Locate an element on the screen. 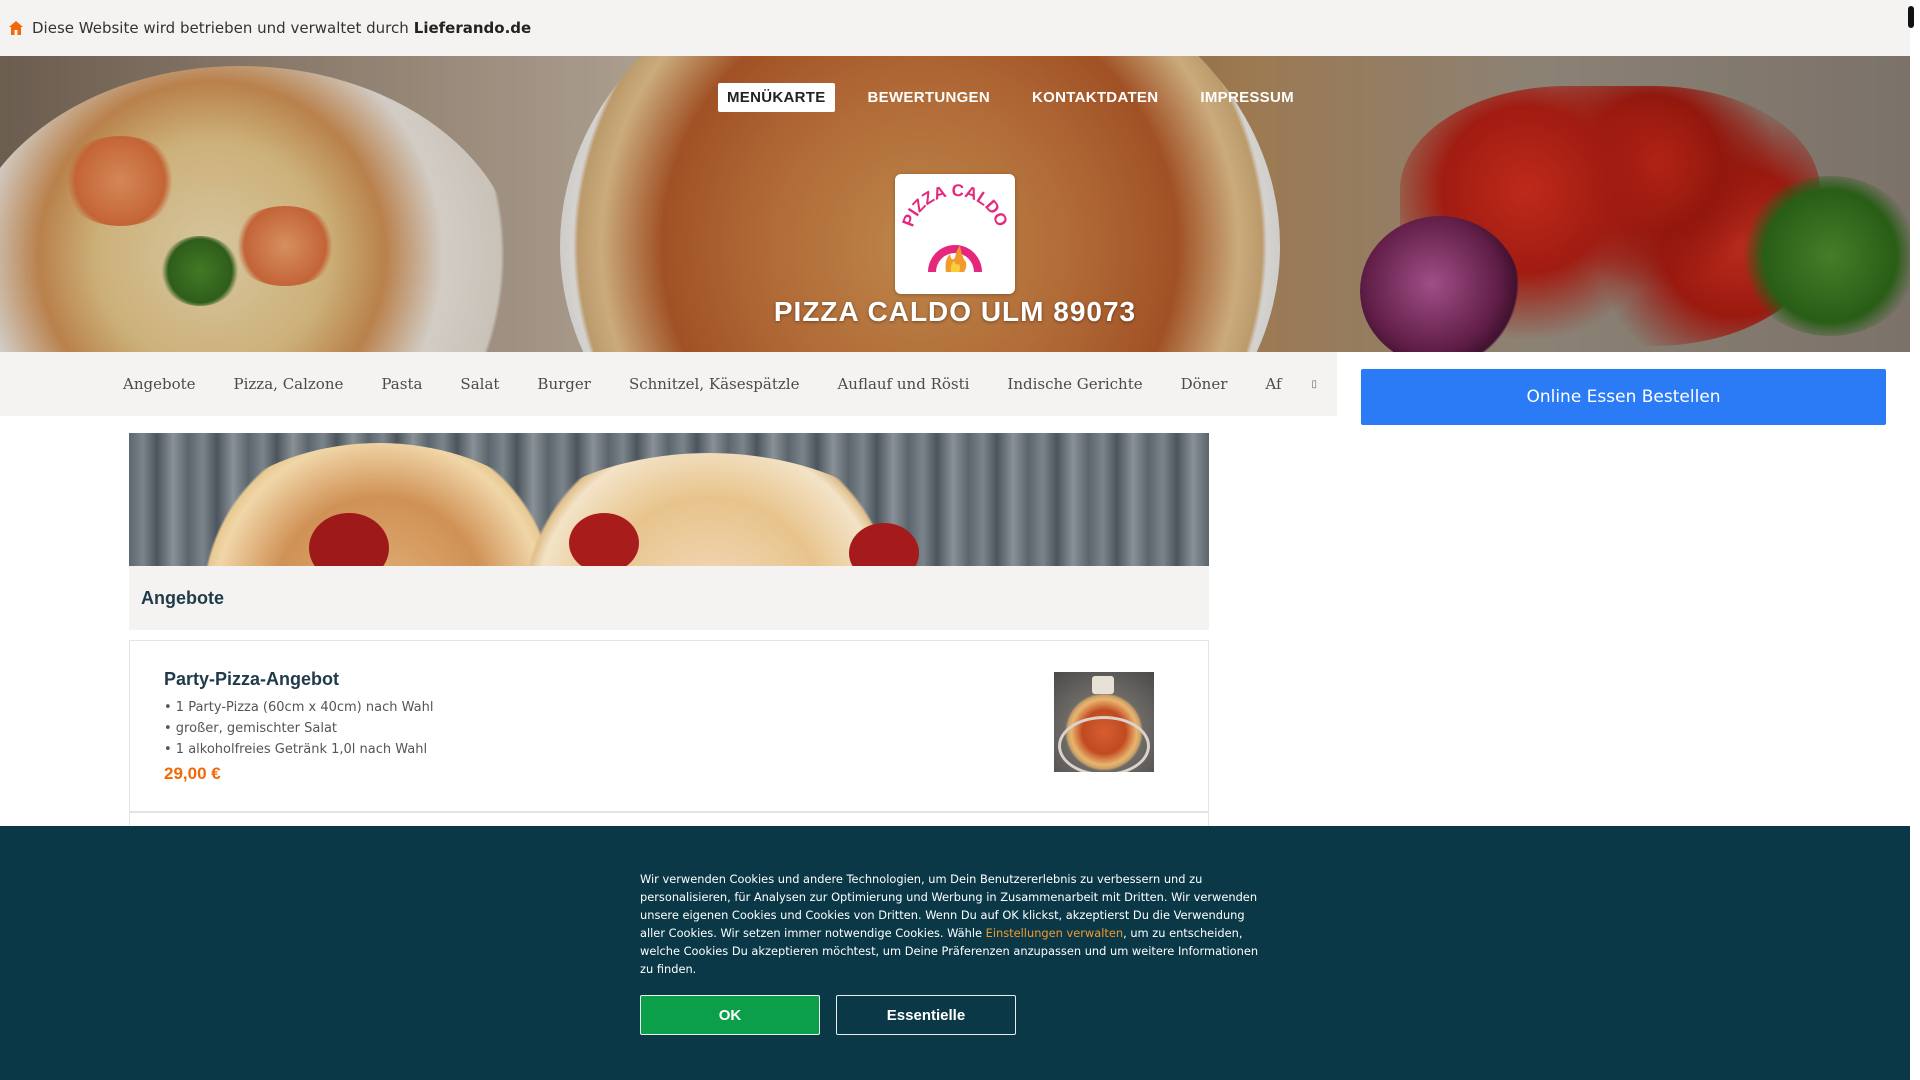  category-pasta: Pasta is located at coordinates (401, 384).